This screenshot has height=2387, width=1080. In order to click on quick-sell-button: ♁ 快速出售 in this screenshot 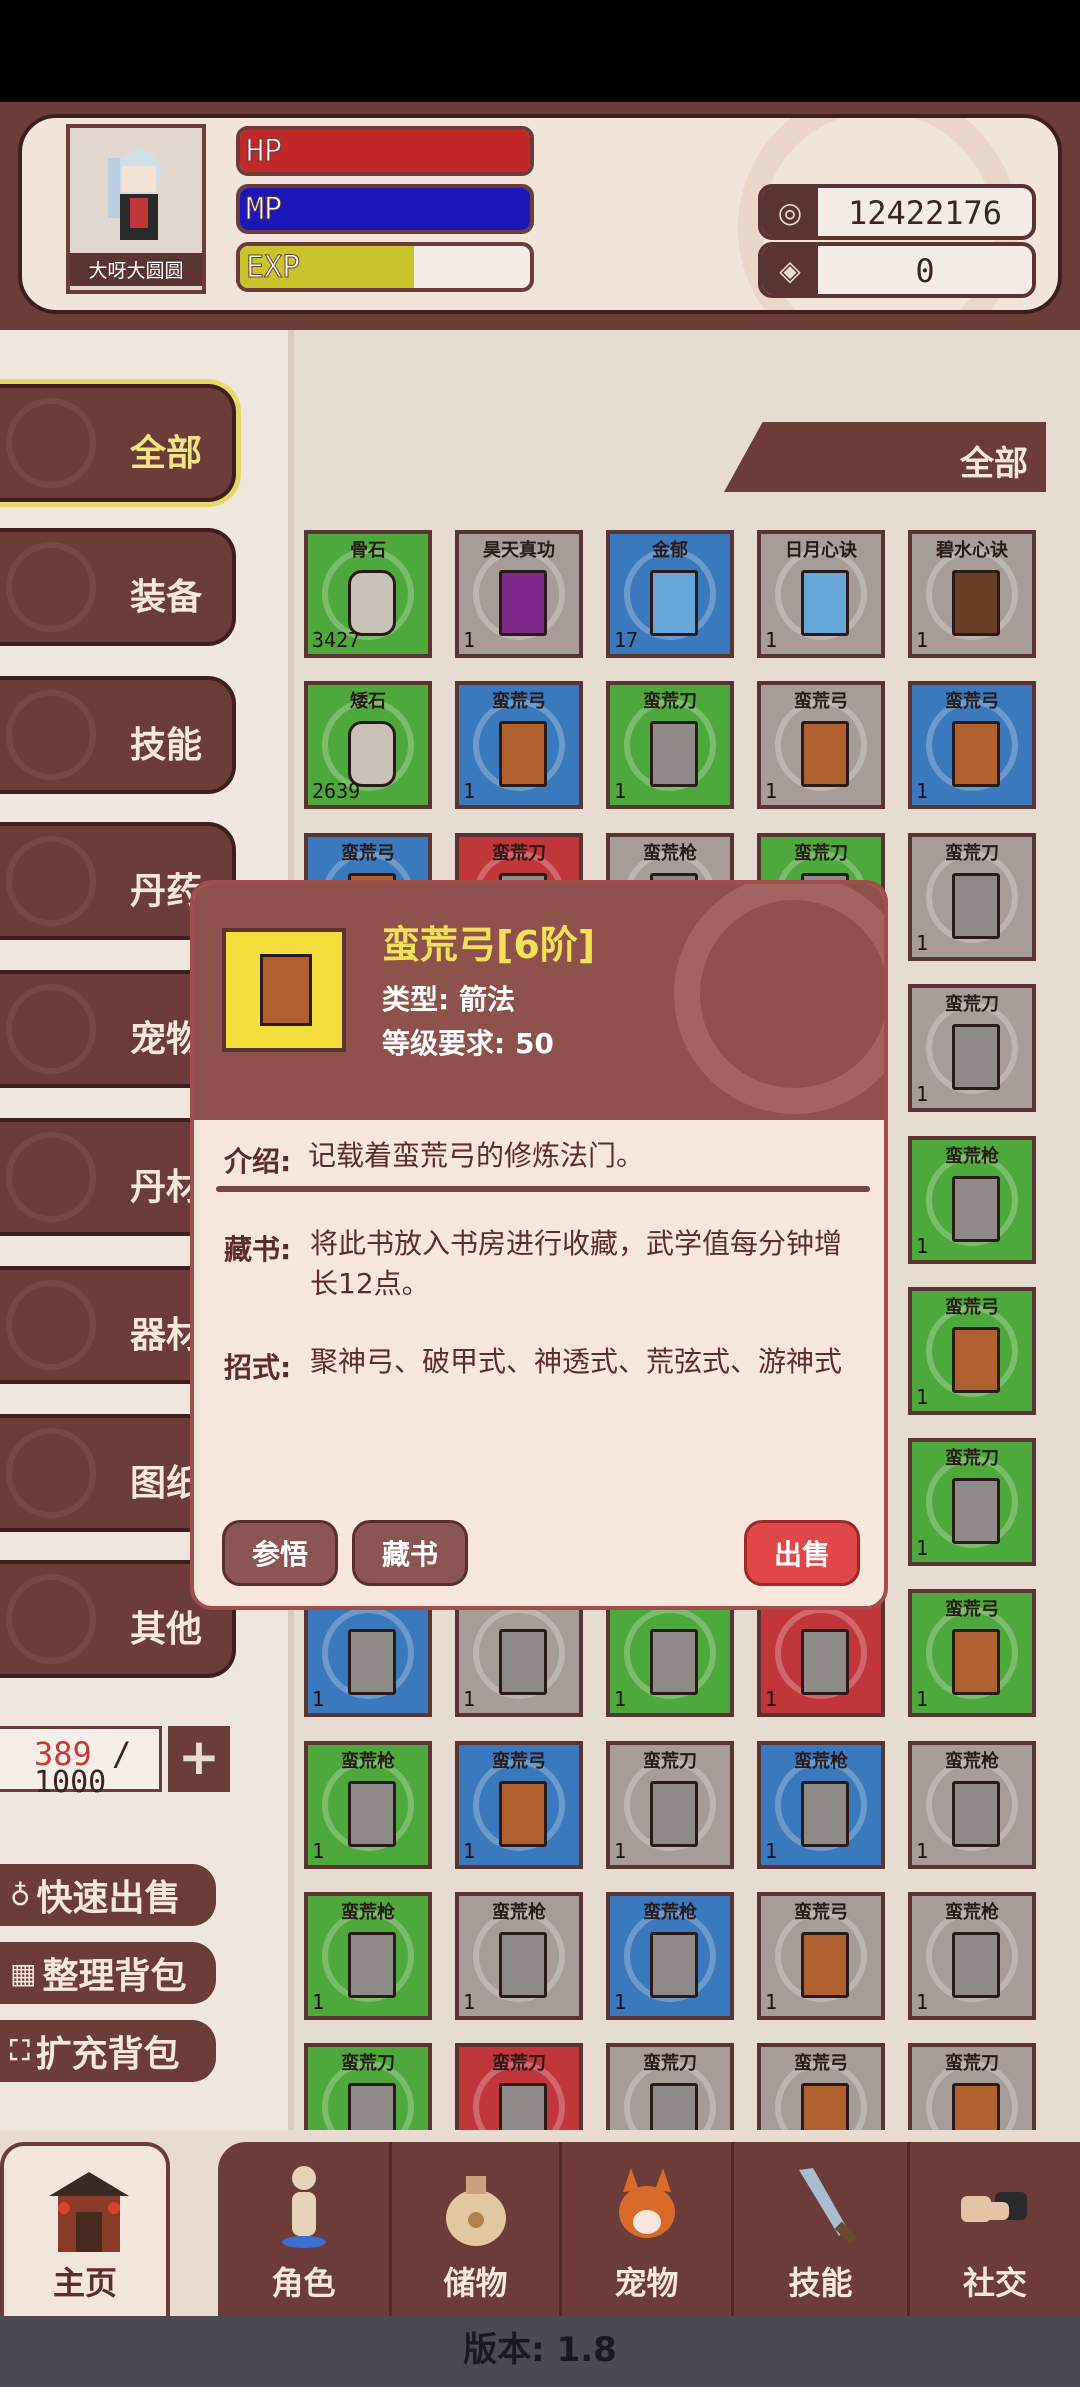, I will do `click(108, 1895)`.